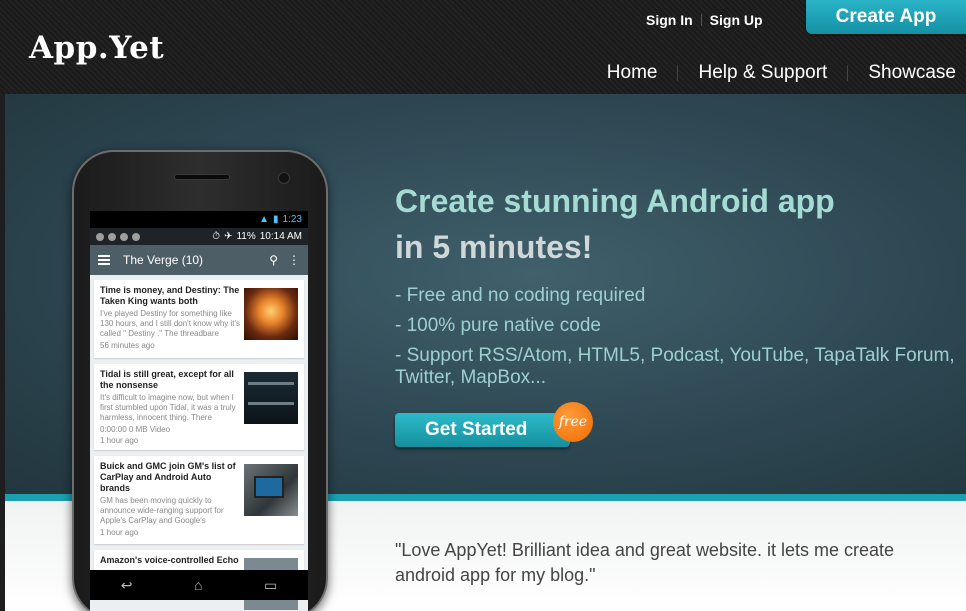  I want to click on back-icon: ↩, so click(127, 585).